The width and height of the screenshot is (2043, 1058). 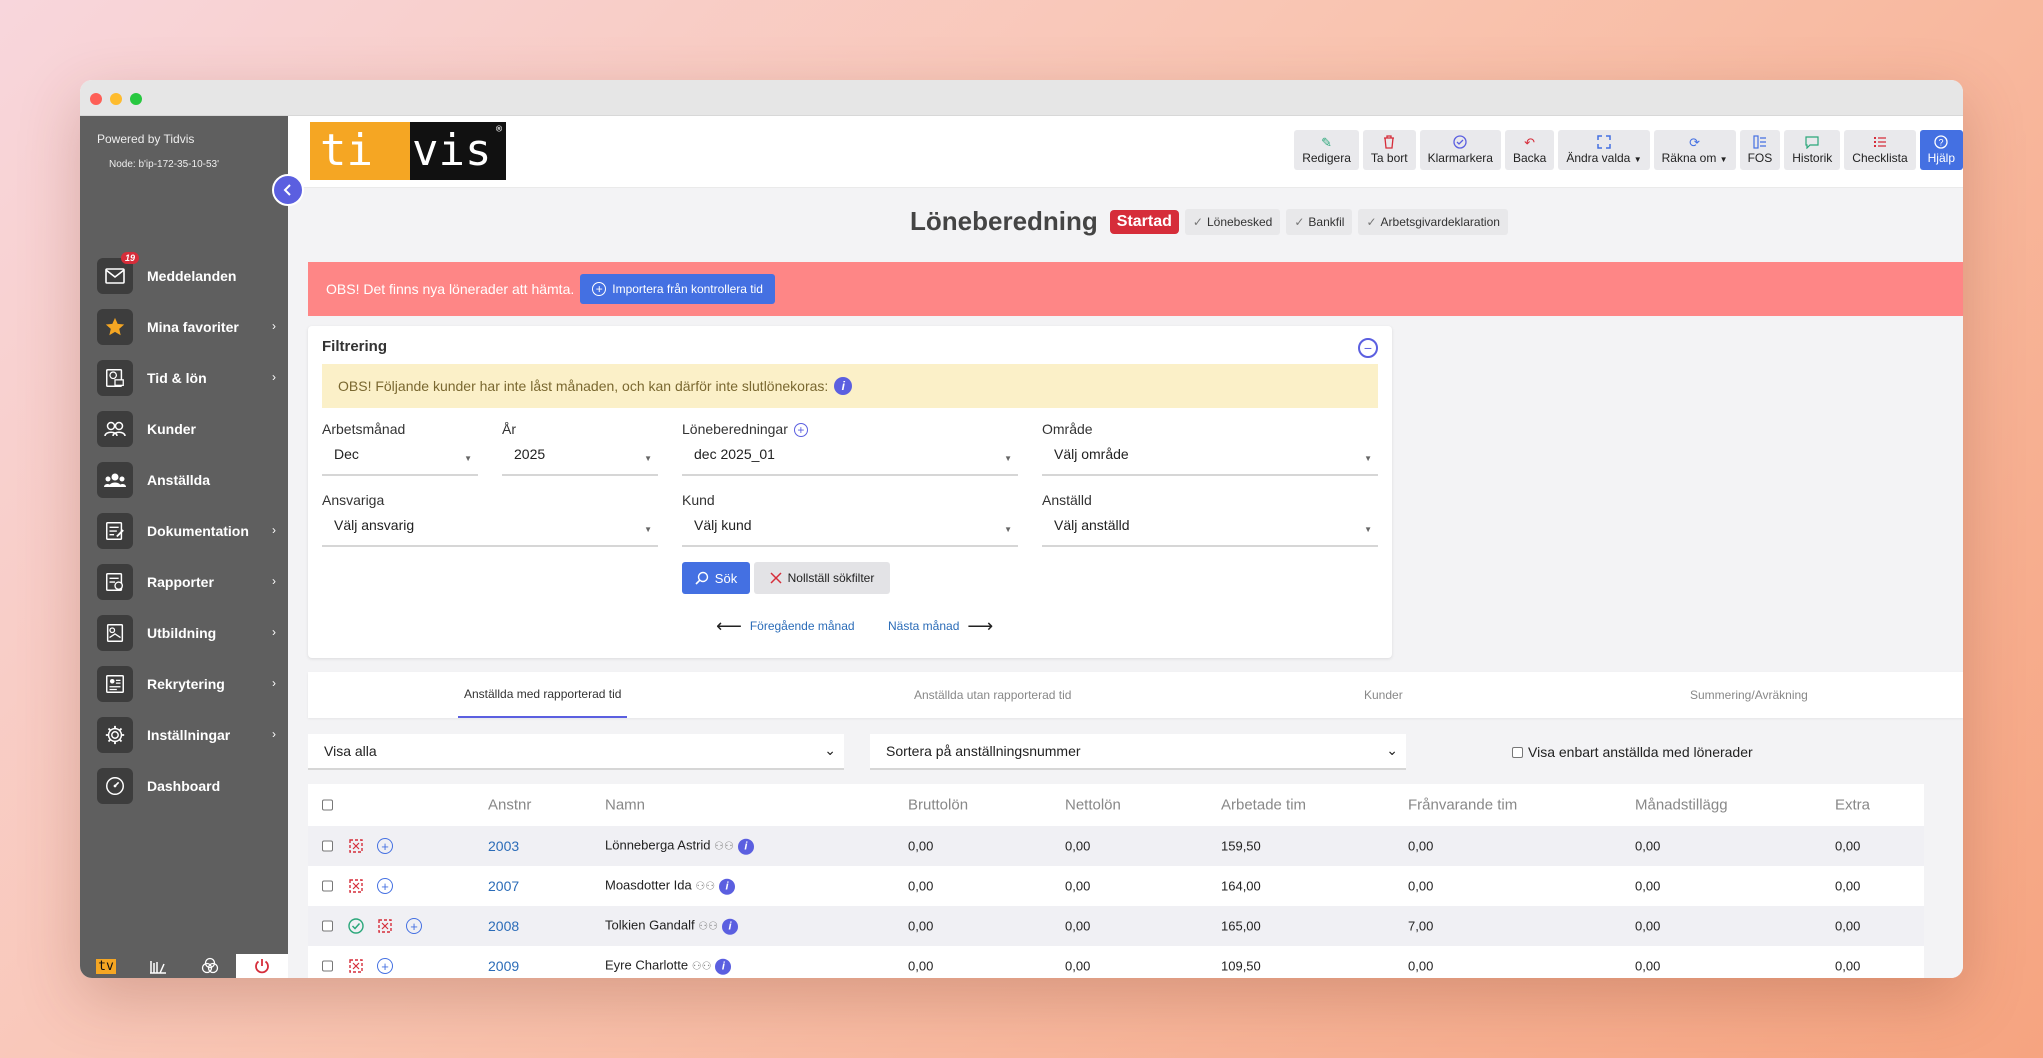 What do you see at coordinates (785, 626) in the screenshot?
I see `previous-month-link: ⟵ Föregående månad` at bounding box center [785, 626].